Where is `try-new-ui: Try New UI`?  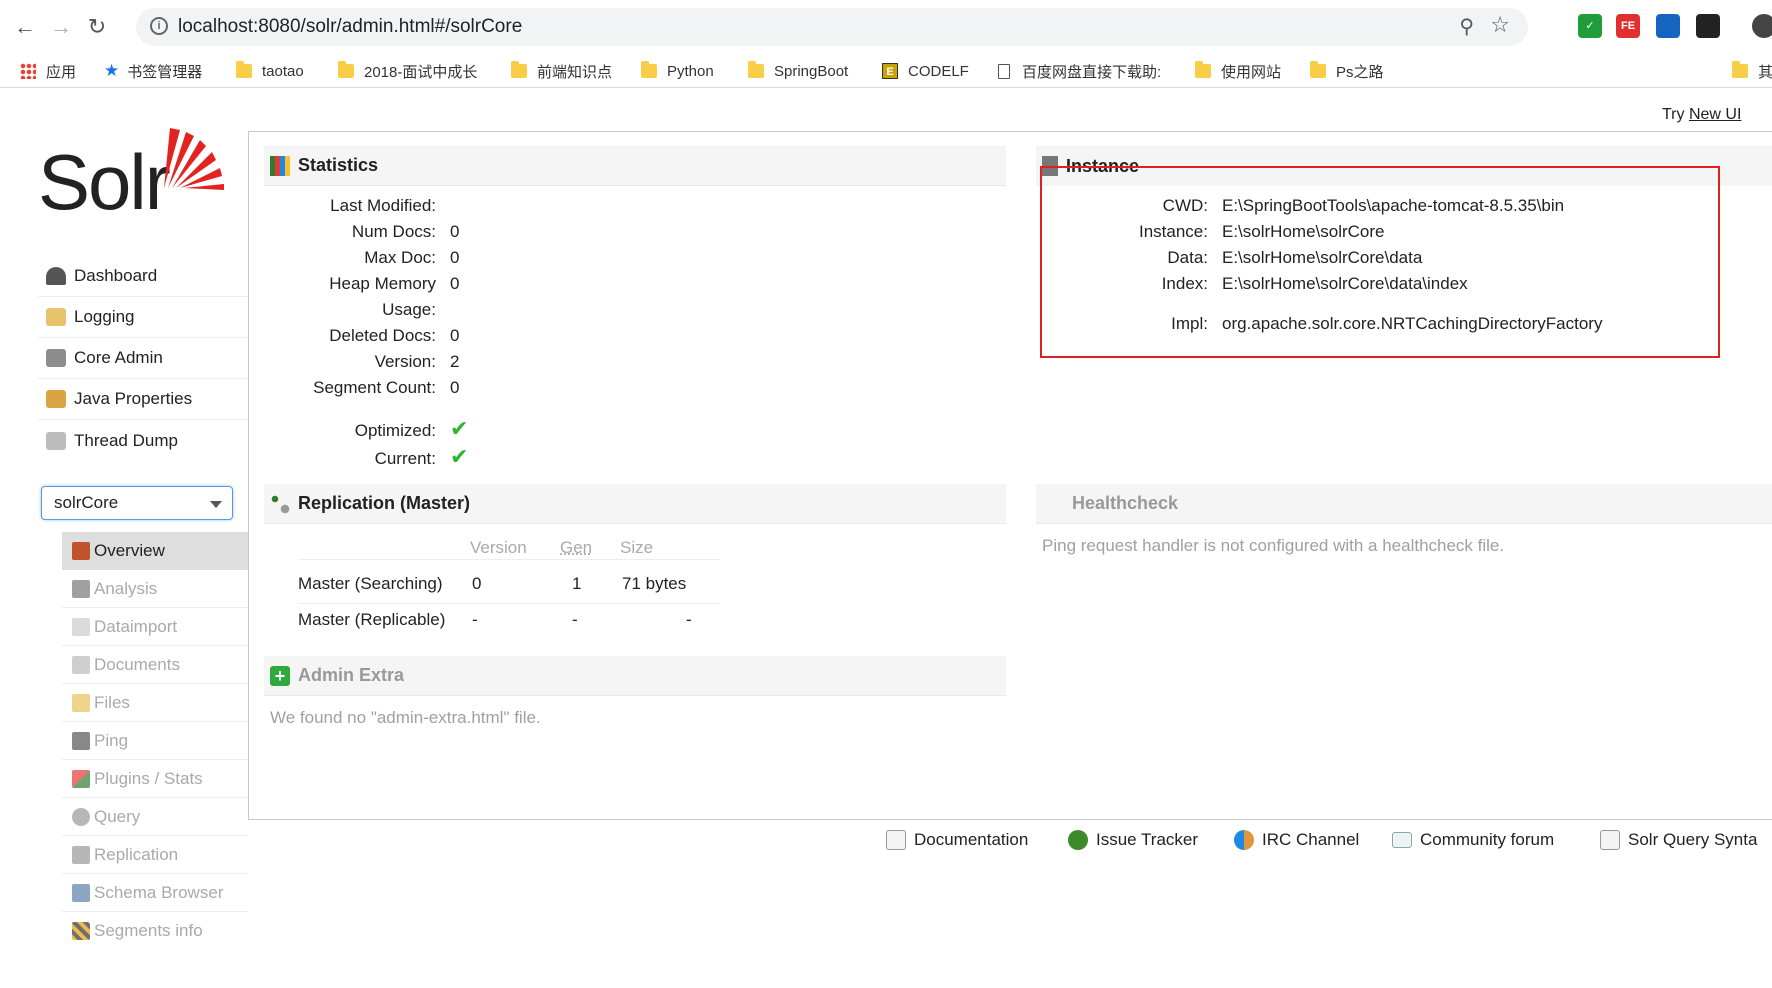 try-new-ui: Try New UI is located at coordinates (1702, 114).